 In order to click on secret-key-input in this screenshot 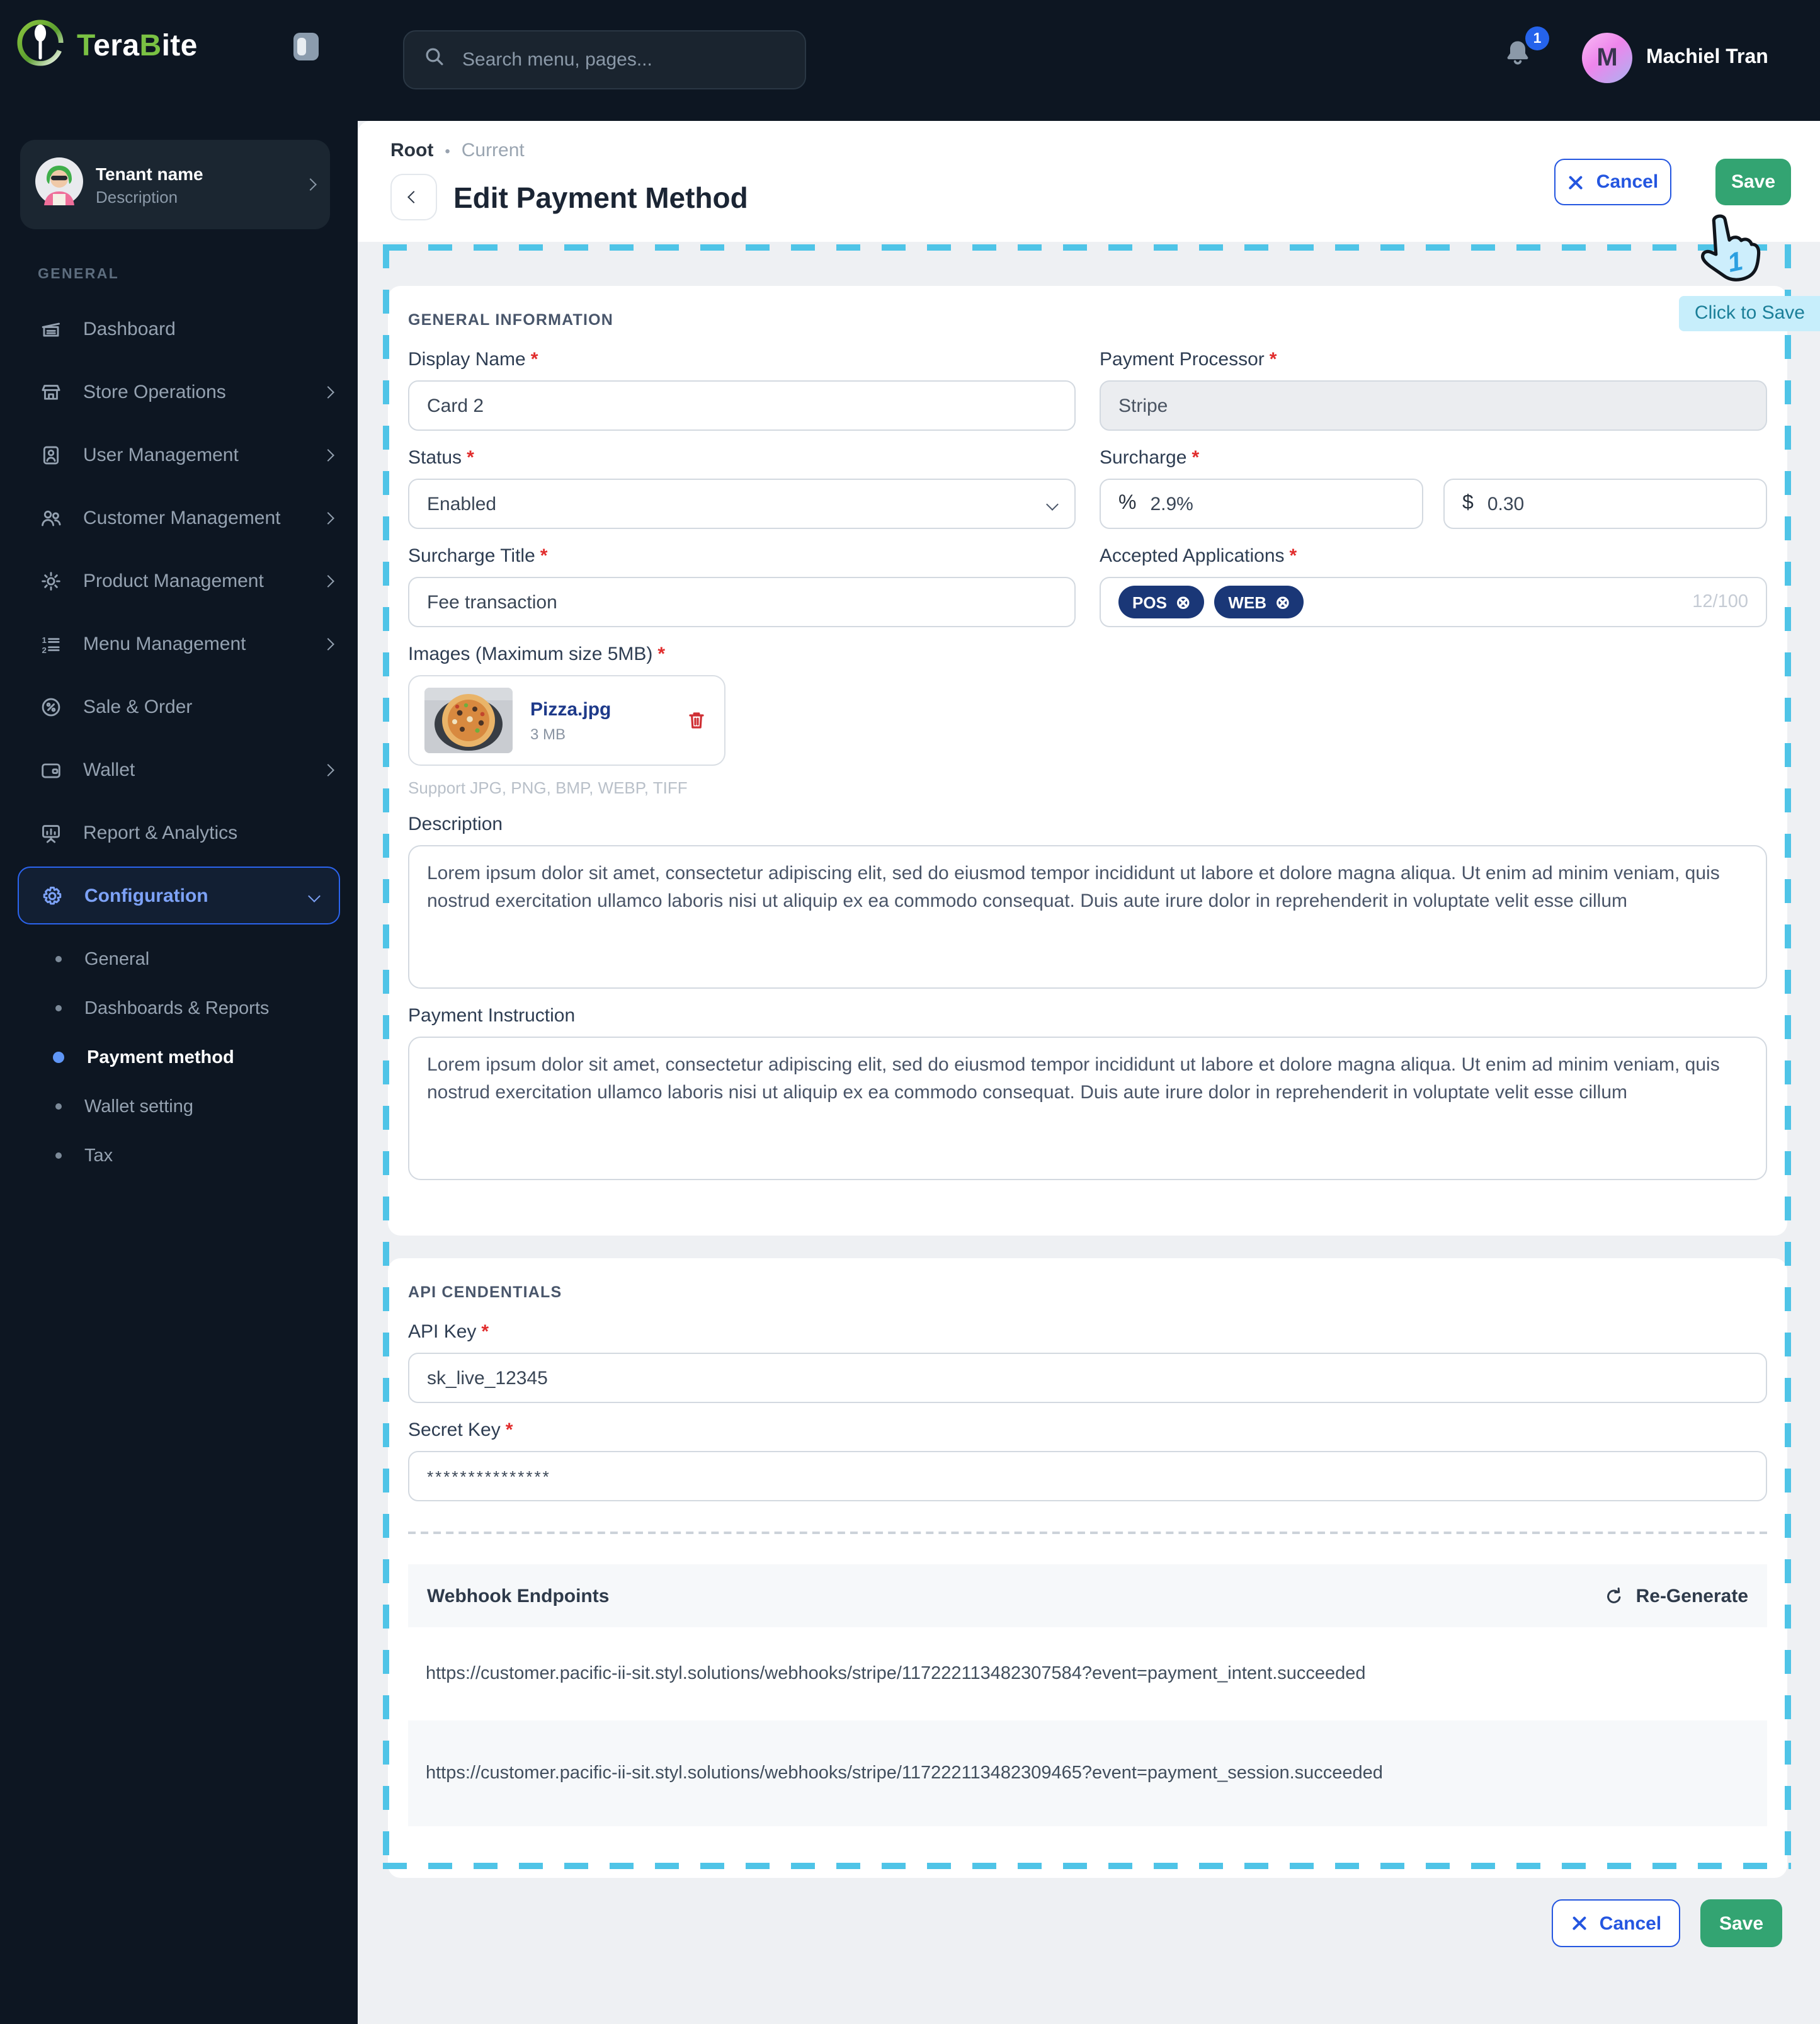, I will do `click(1087, 1476)`.